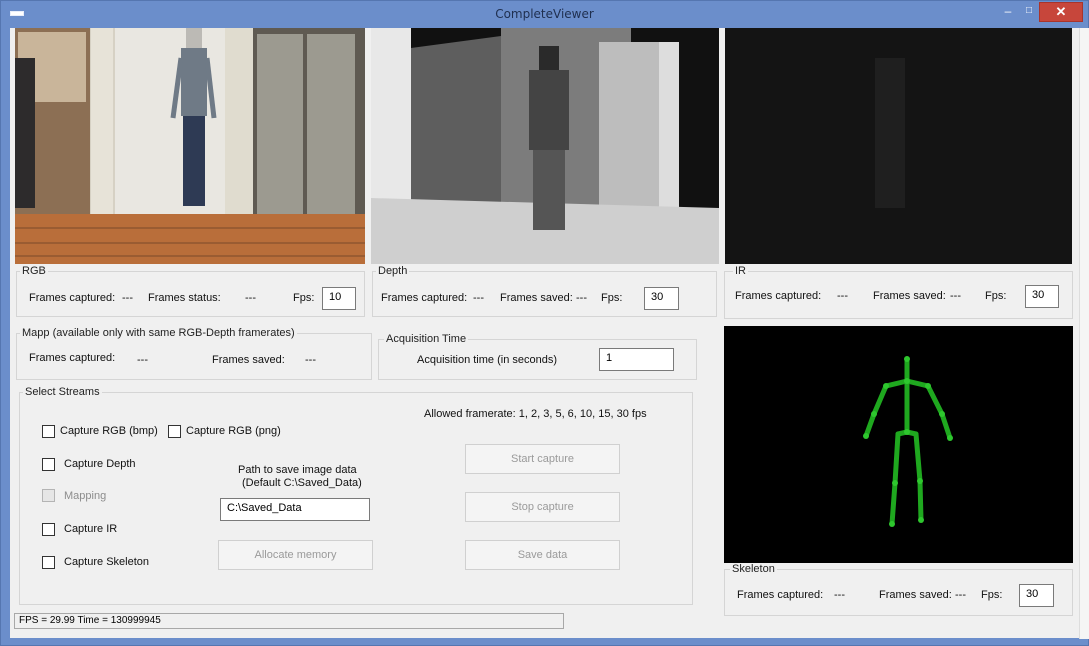  What do you see at coordinates (100, 464) in the screenshot?
I see `capture-depth-label: Capture Depth` at bounding box center [100, 464].